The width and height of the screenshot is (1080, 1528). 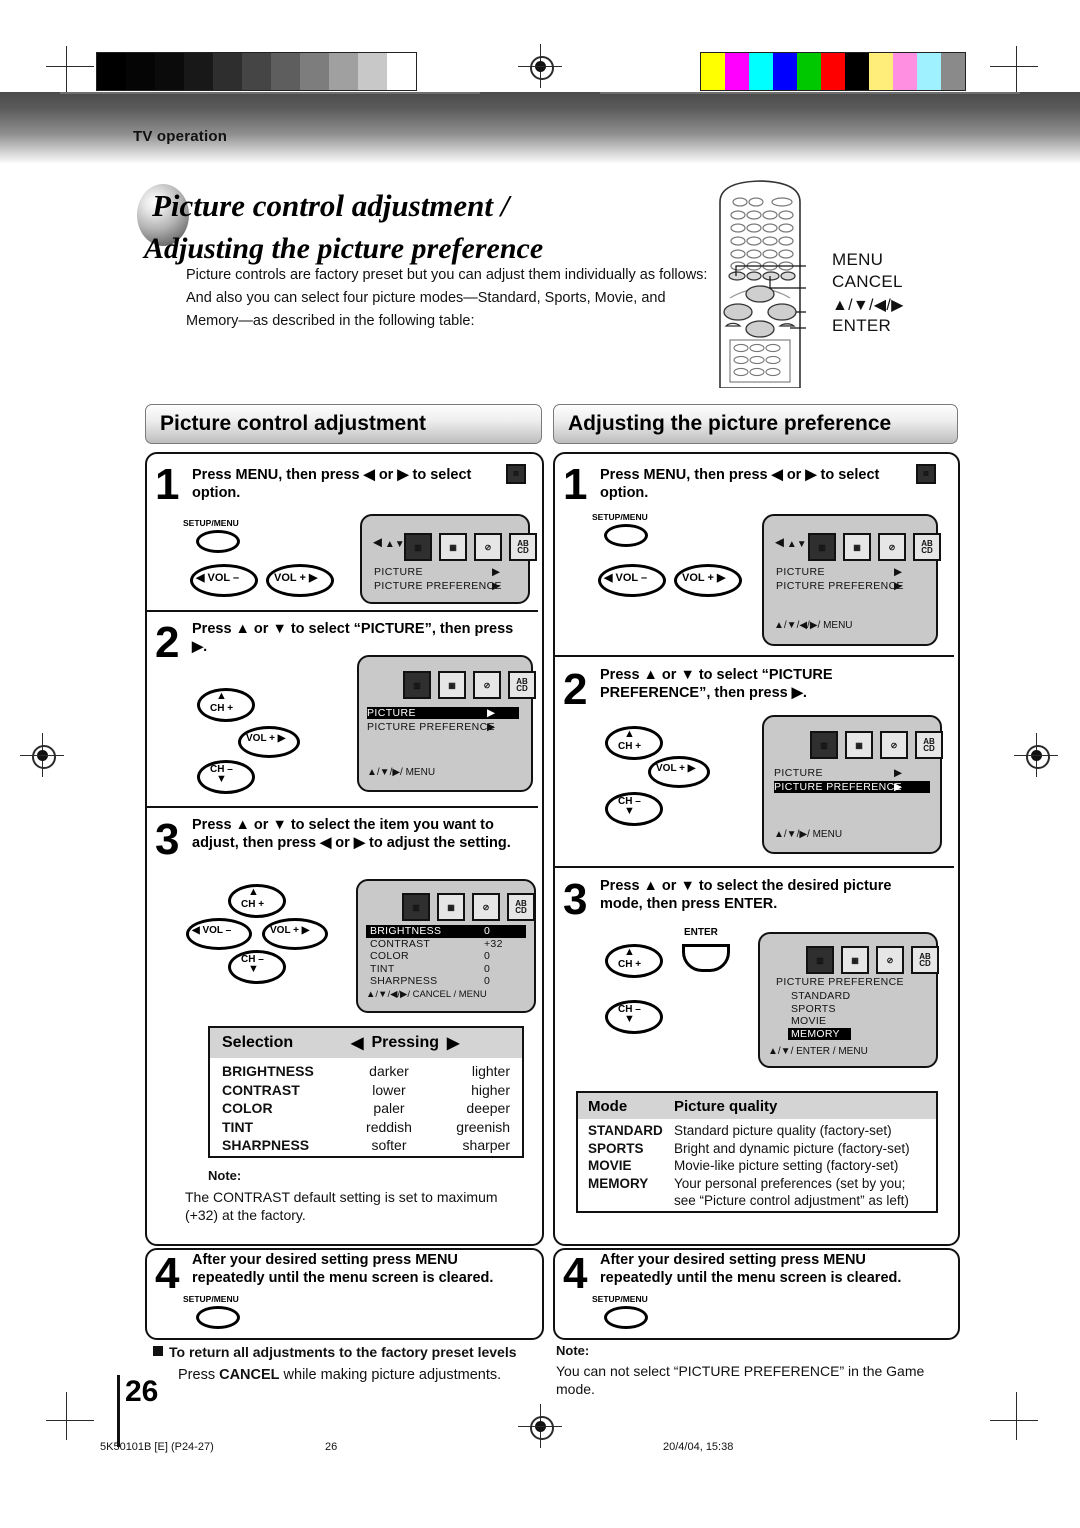 I want to click on band-hairline-right, so click(x=810, y=93).